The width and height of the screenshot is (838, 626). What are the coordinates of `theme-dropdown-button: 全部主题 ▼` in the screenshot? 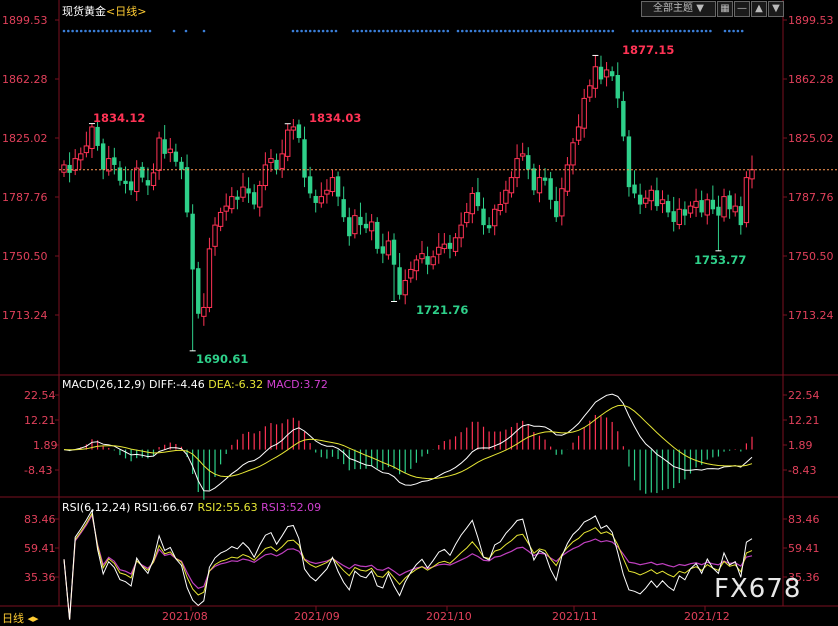 It's located at (678, 9).